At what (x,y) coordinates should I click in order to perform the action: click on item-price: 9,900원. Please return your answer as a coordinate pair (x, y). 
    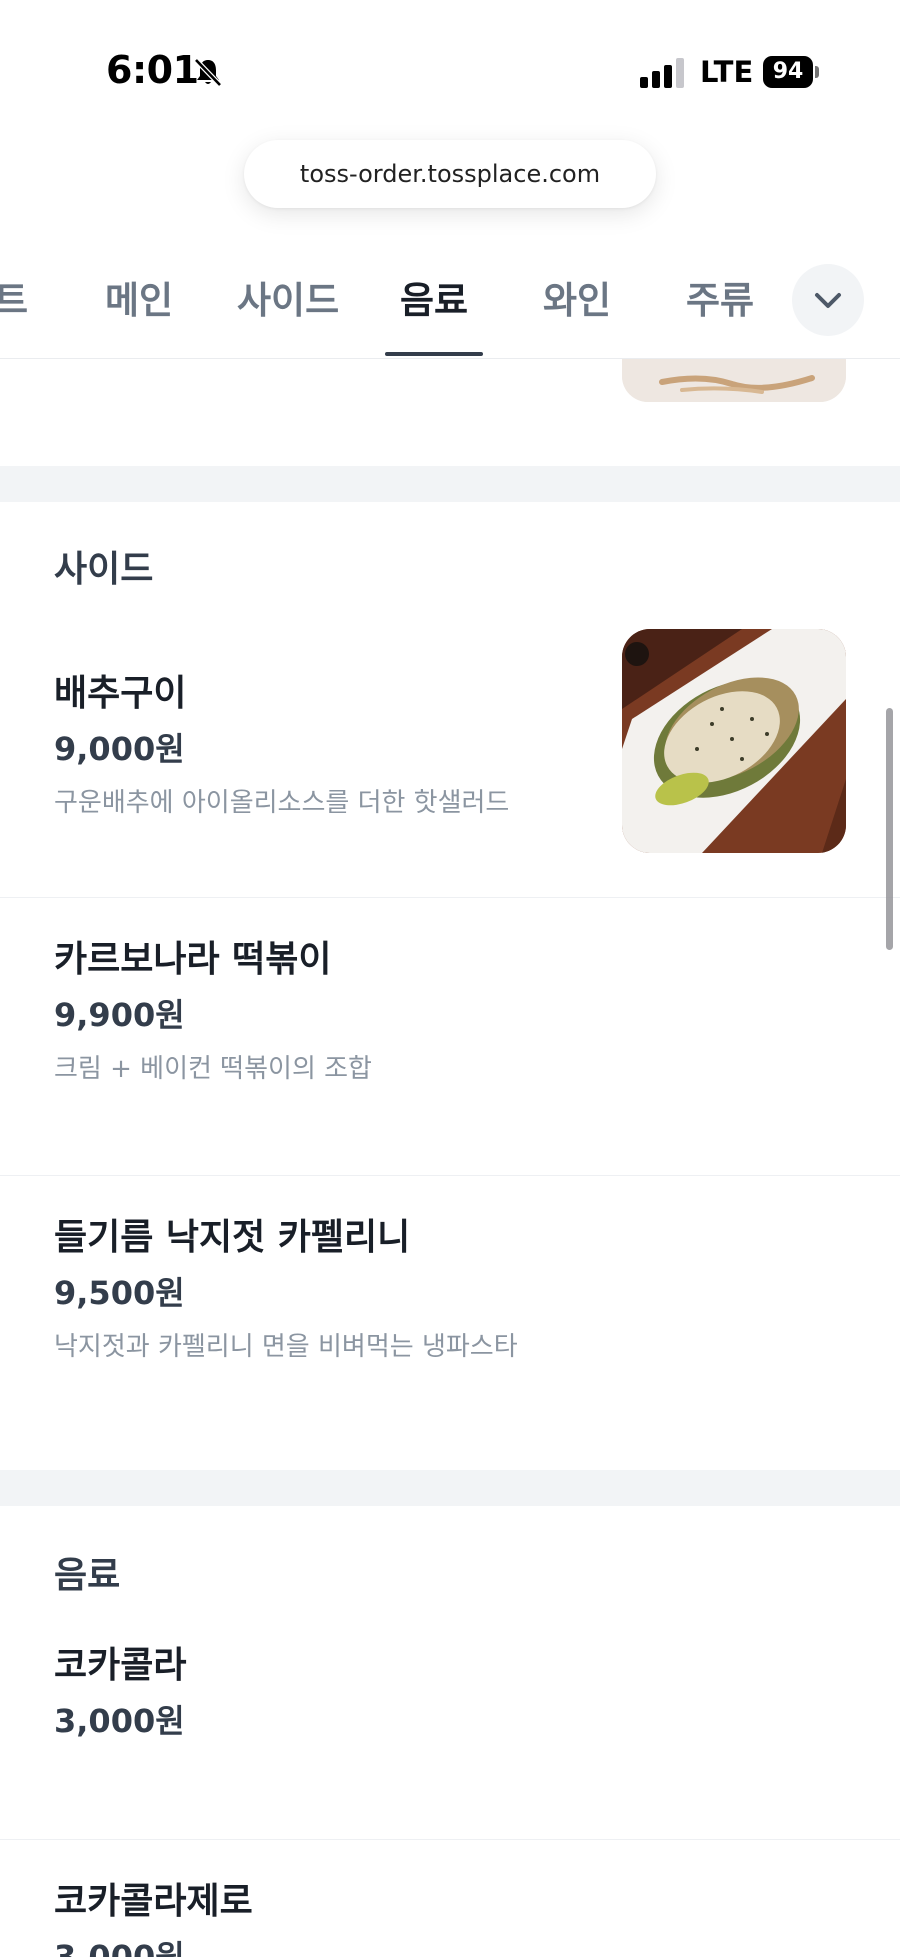
    Looking at the image, I should click on (119, 1015).